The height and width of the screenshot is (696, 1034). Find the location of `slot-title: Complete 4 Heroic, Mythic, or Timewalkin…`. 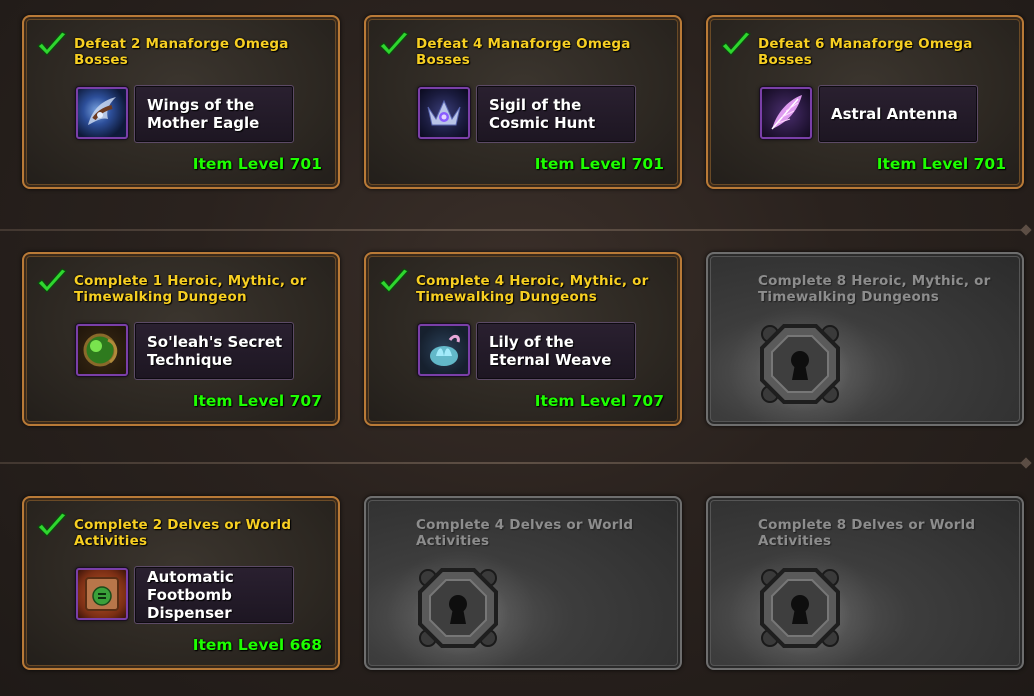

slot-title: Complete 4 Heroic, Mythic, or Timewalkin… is located at coordinates (532, 289).